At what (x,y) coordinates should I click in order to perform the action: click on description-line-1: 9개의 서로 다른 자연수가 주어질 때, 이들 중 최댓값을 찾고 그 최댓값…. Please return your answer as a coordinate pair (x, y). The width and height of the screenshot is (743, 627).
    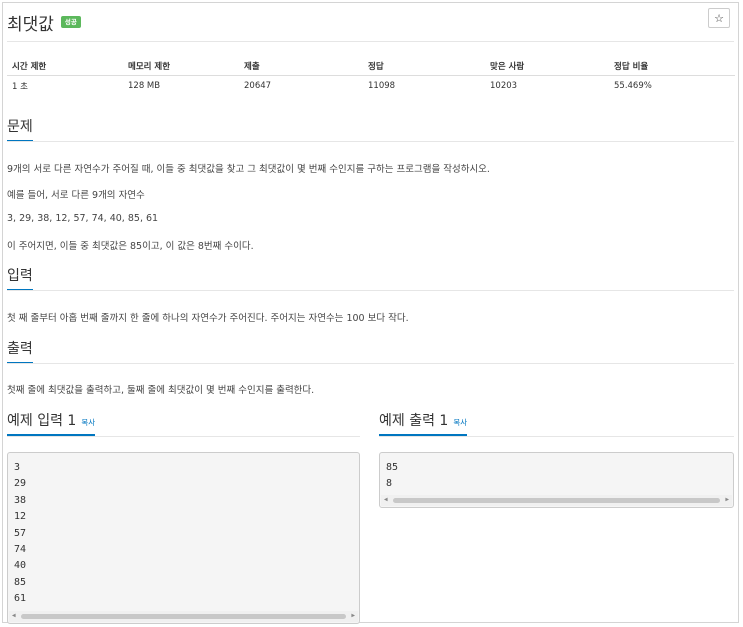
    Looking at the image, I should click on (248, 169).